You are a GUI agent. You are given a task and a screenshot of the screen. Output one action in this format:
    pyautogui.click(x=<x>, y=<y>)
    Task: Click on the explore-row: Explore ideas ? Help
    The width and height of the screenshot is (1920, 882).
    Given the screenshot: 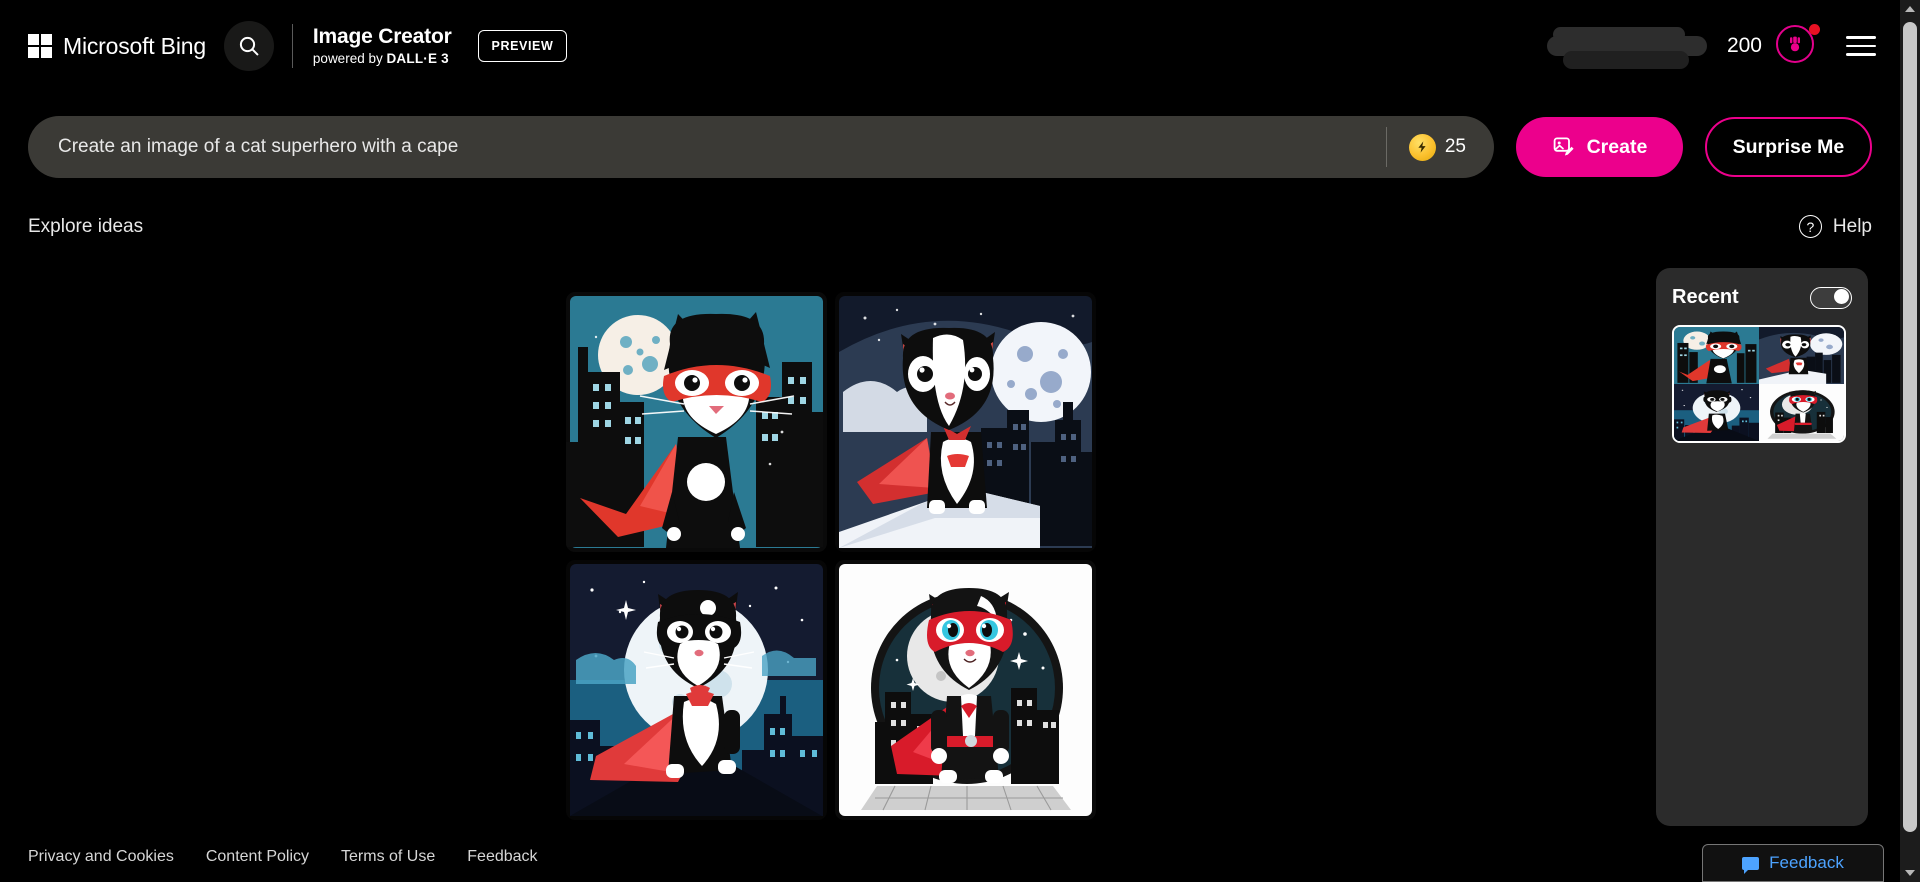 What is the action you would take?
    pyautogui.click(x=950, y=226)
    